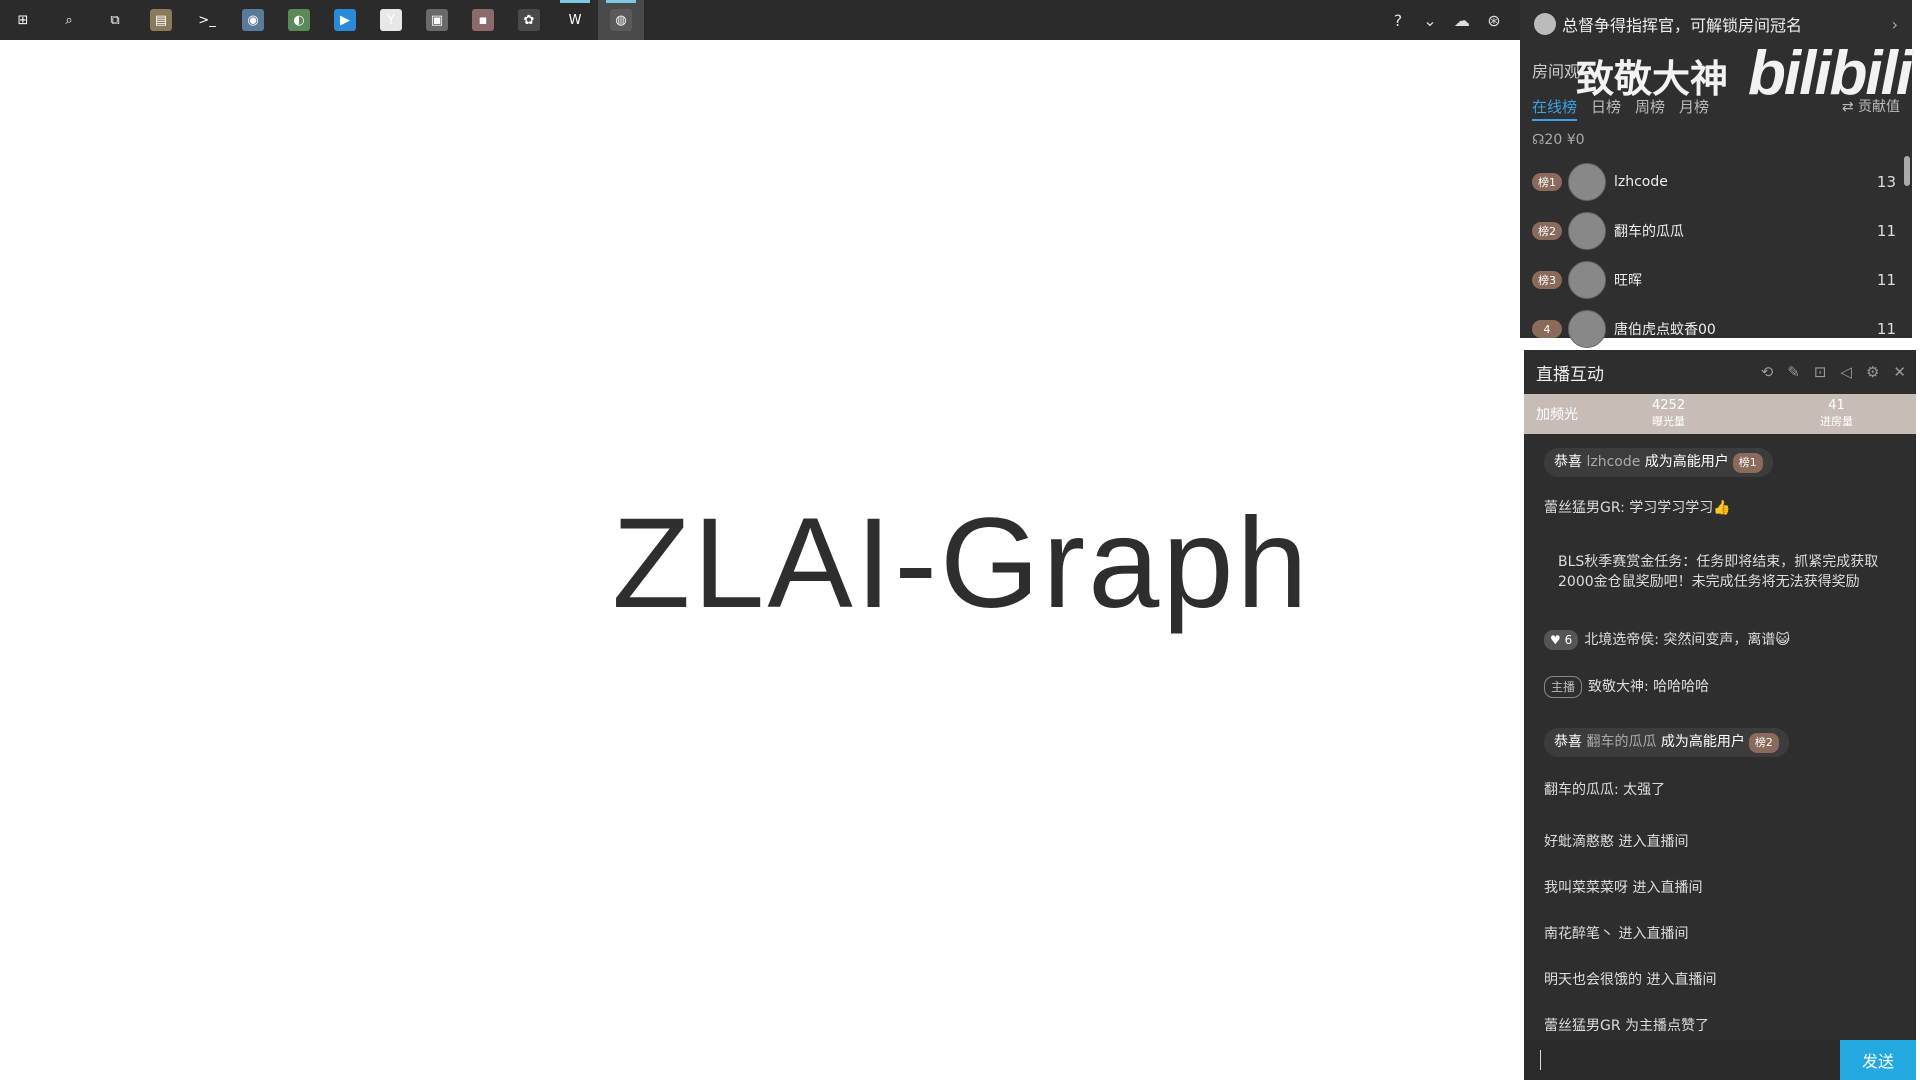  What do you see at coordinates (253, 20) in the screenshot?
I see `chrome-icon: ◉` at bounding box center [253, 20].